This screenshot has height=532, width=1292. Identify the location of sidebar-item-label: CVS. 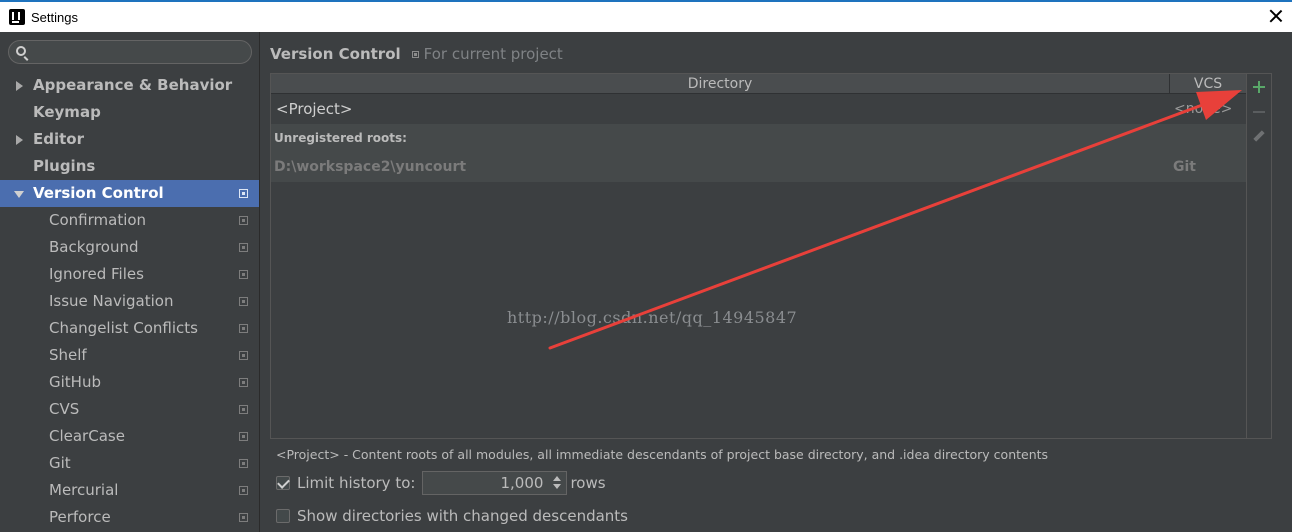
(64, 409).